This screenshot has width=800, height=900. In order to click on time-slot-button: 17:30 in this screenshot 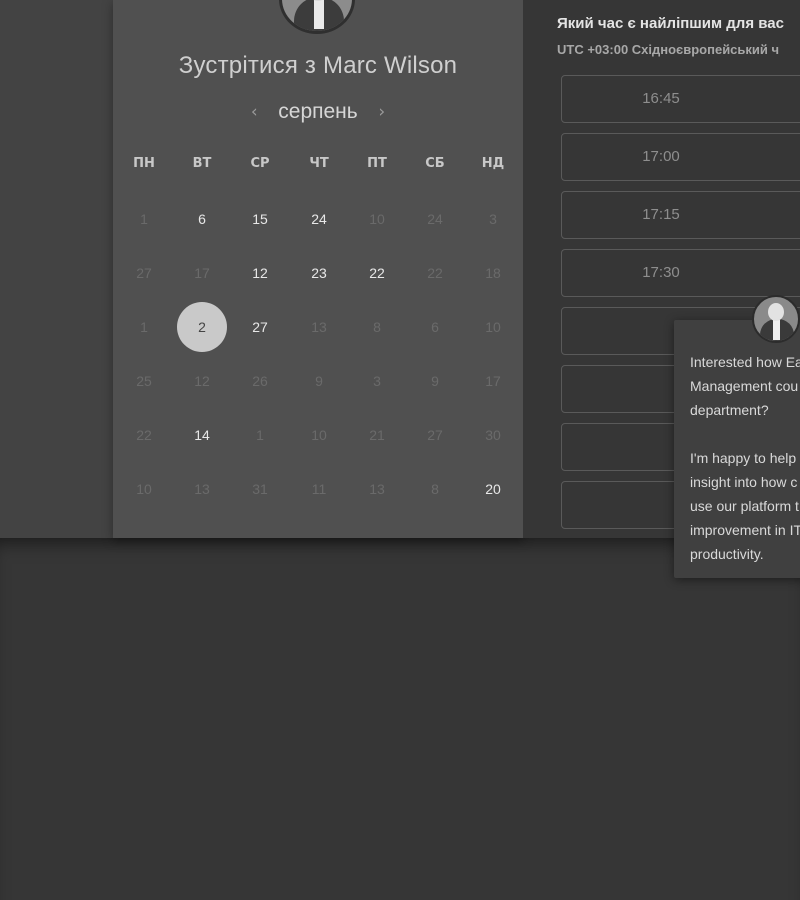, I will do `click(680, 273)`.